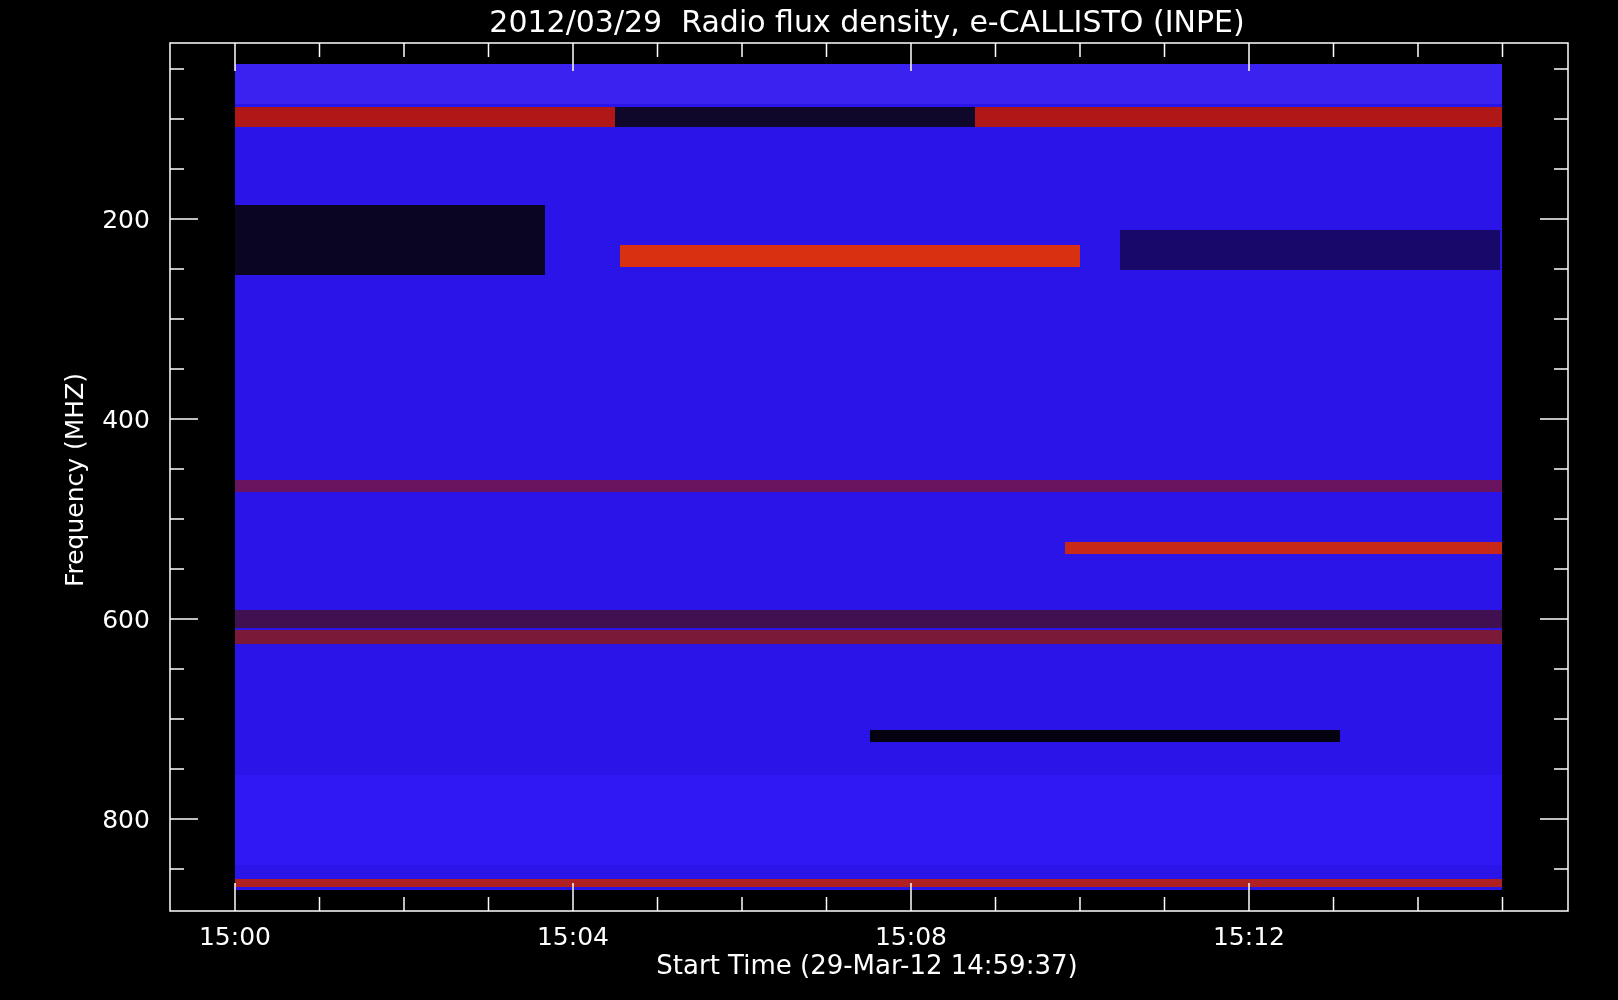 The width and height of the screenshot is (1618, 1000). I want to click on chart-title: 2012/03/29 Radio flux density, e-CALLISTO (INPE), so click(867, 21).